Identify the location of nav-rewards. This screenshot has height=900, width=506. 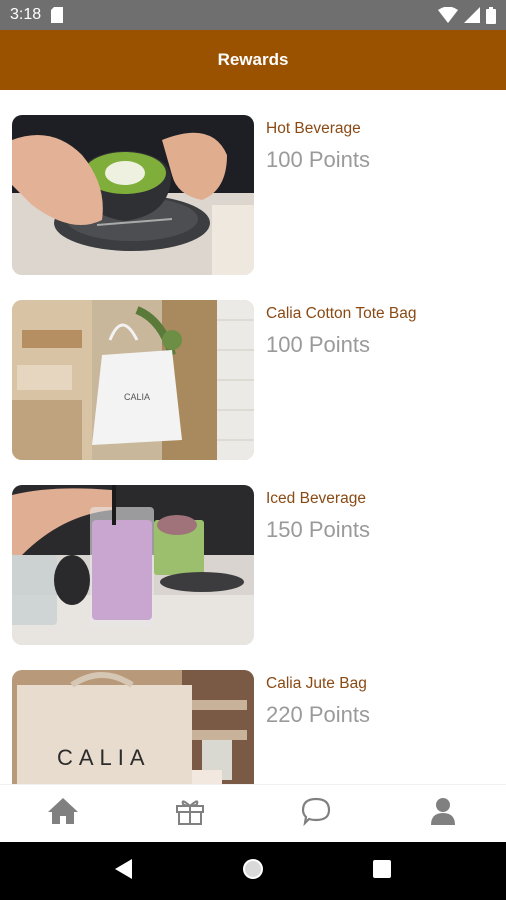
(190, 814).